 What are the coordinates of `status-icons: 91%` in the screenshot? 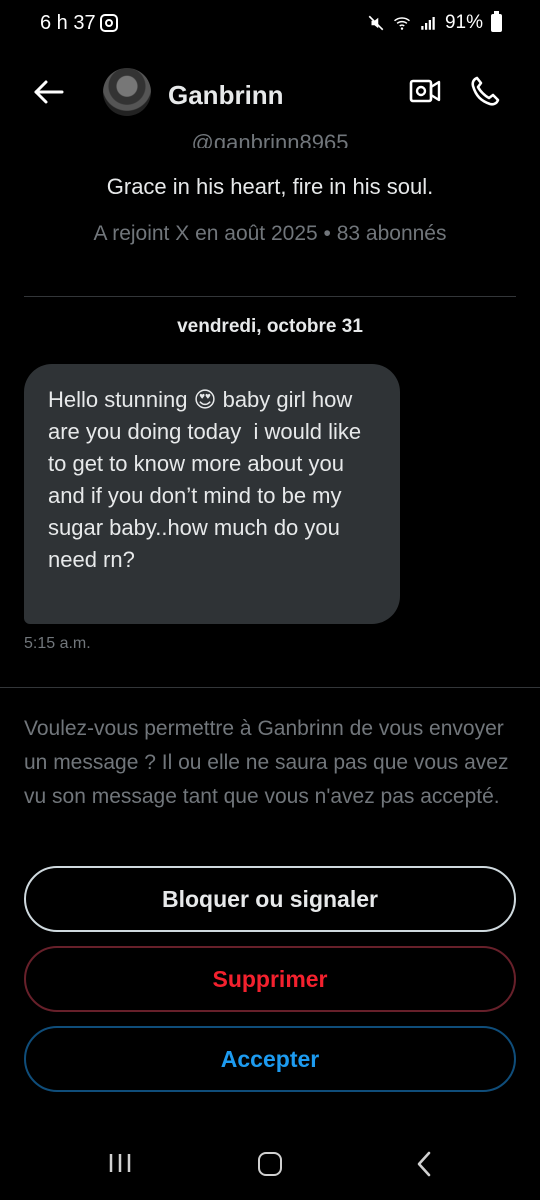 It's located at (434, 22).